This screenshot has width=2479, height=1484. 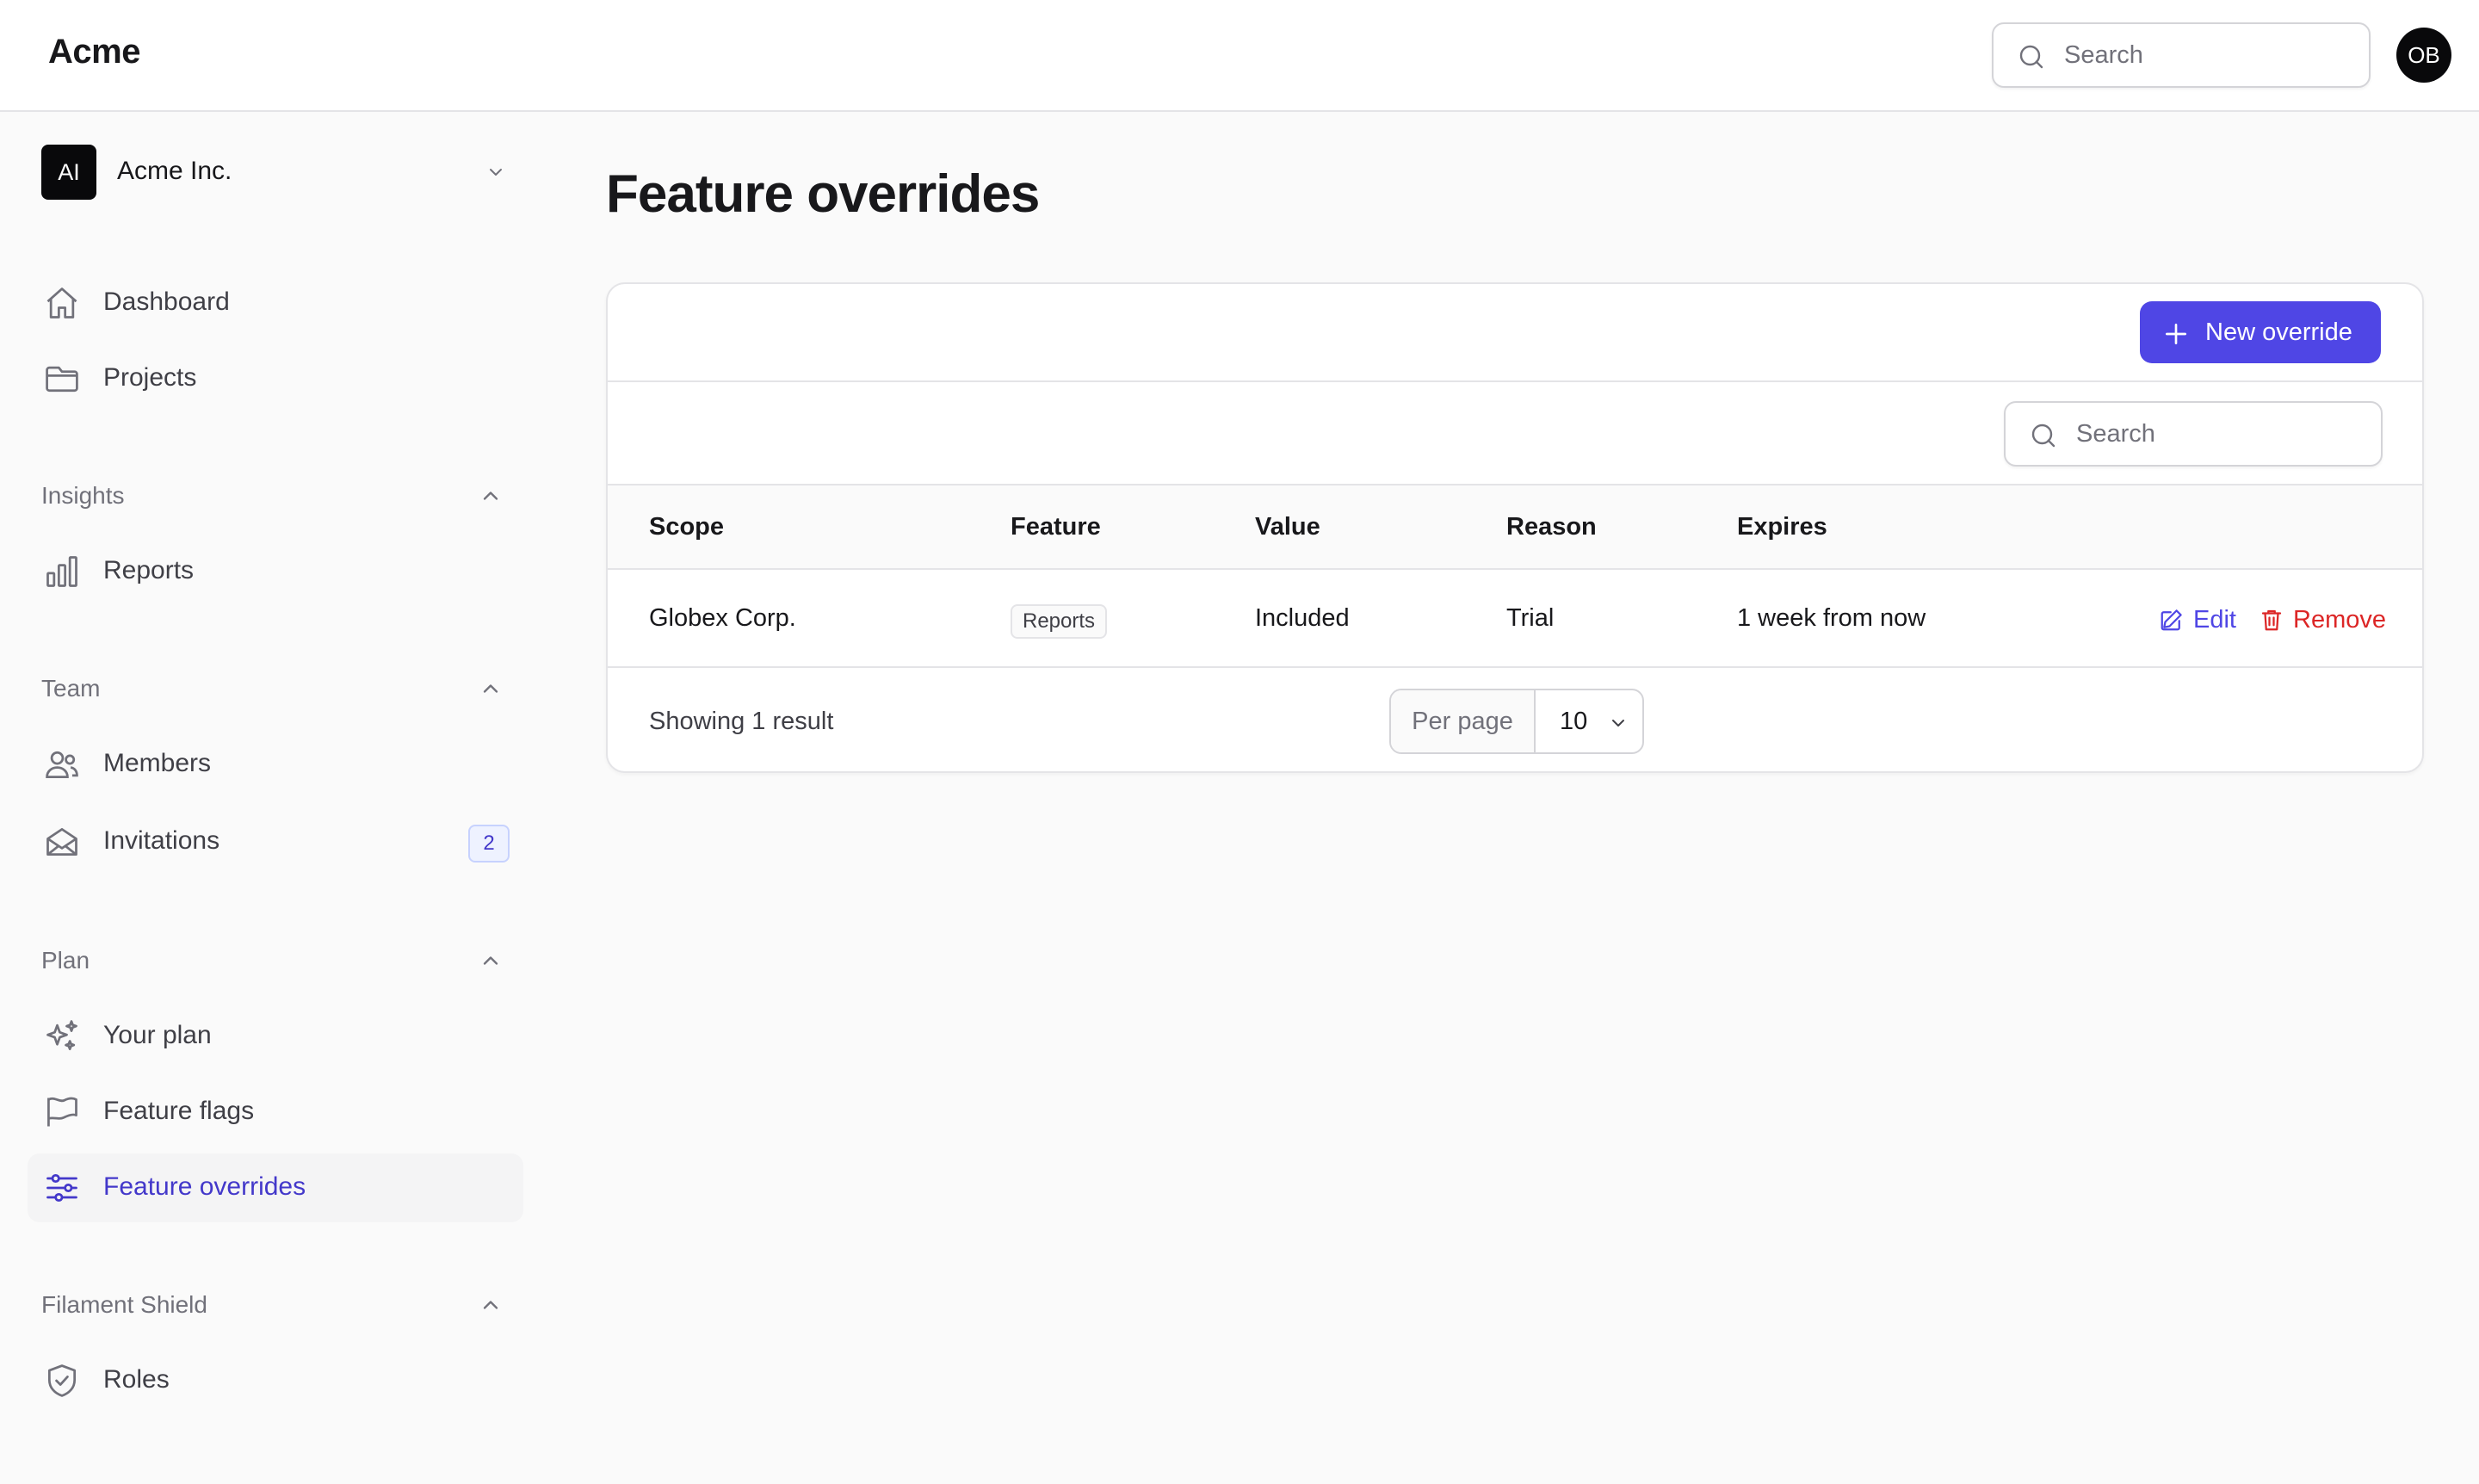 What do you see at coordinates (62, 303) in the screenshot?
I see `home-icon` at bounding box center [62, 303].